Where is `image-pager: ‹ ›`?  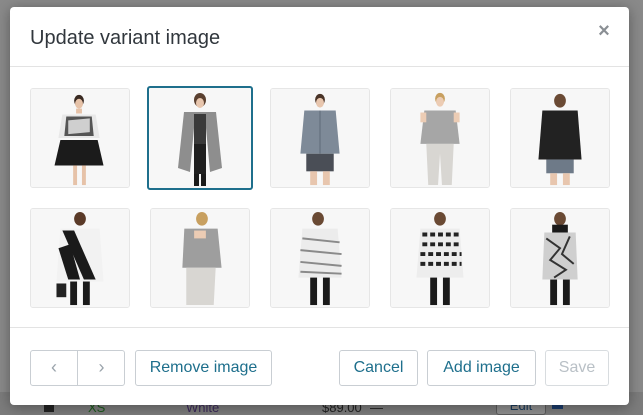 image-pager: ‹ › is located at coordinates (77, 368).